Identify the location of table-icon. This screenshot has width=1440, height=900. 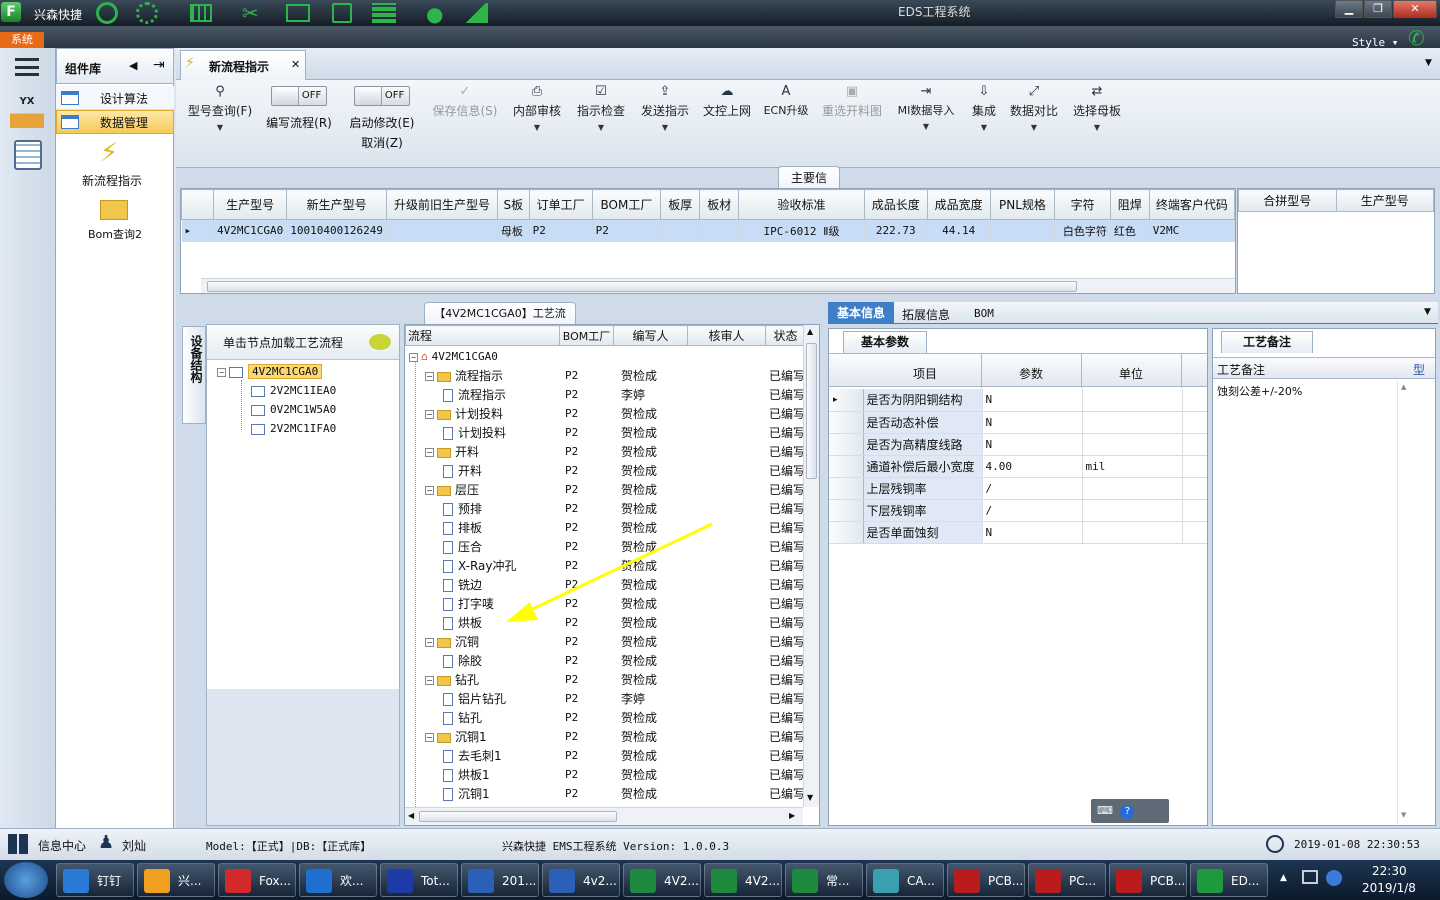
(384, 13).